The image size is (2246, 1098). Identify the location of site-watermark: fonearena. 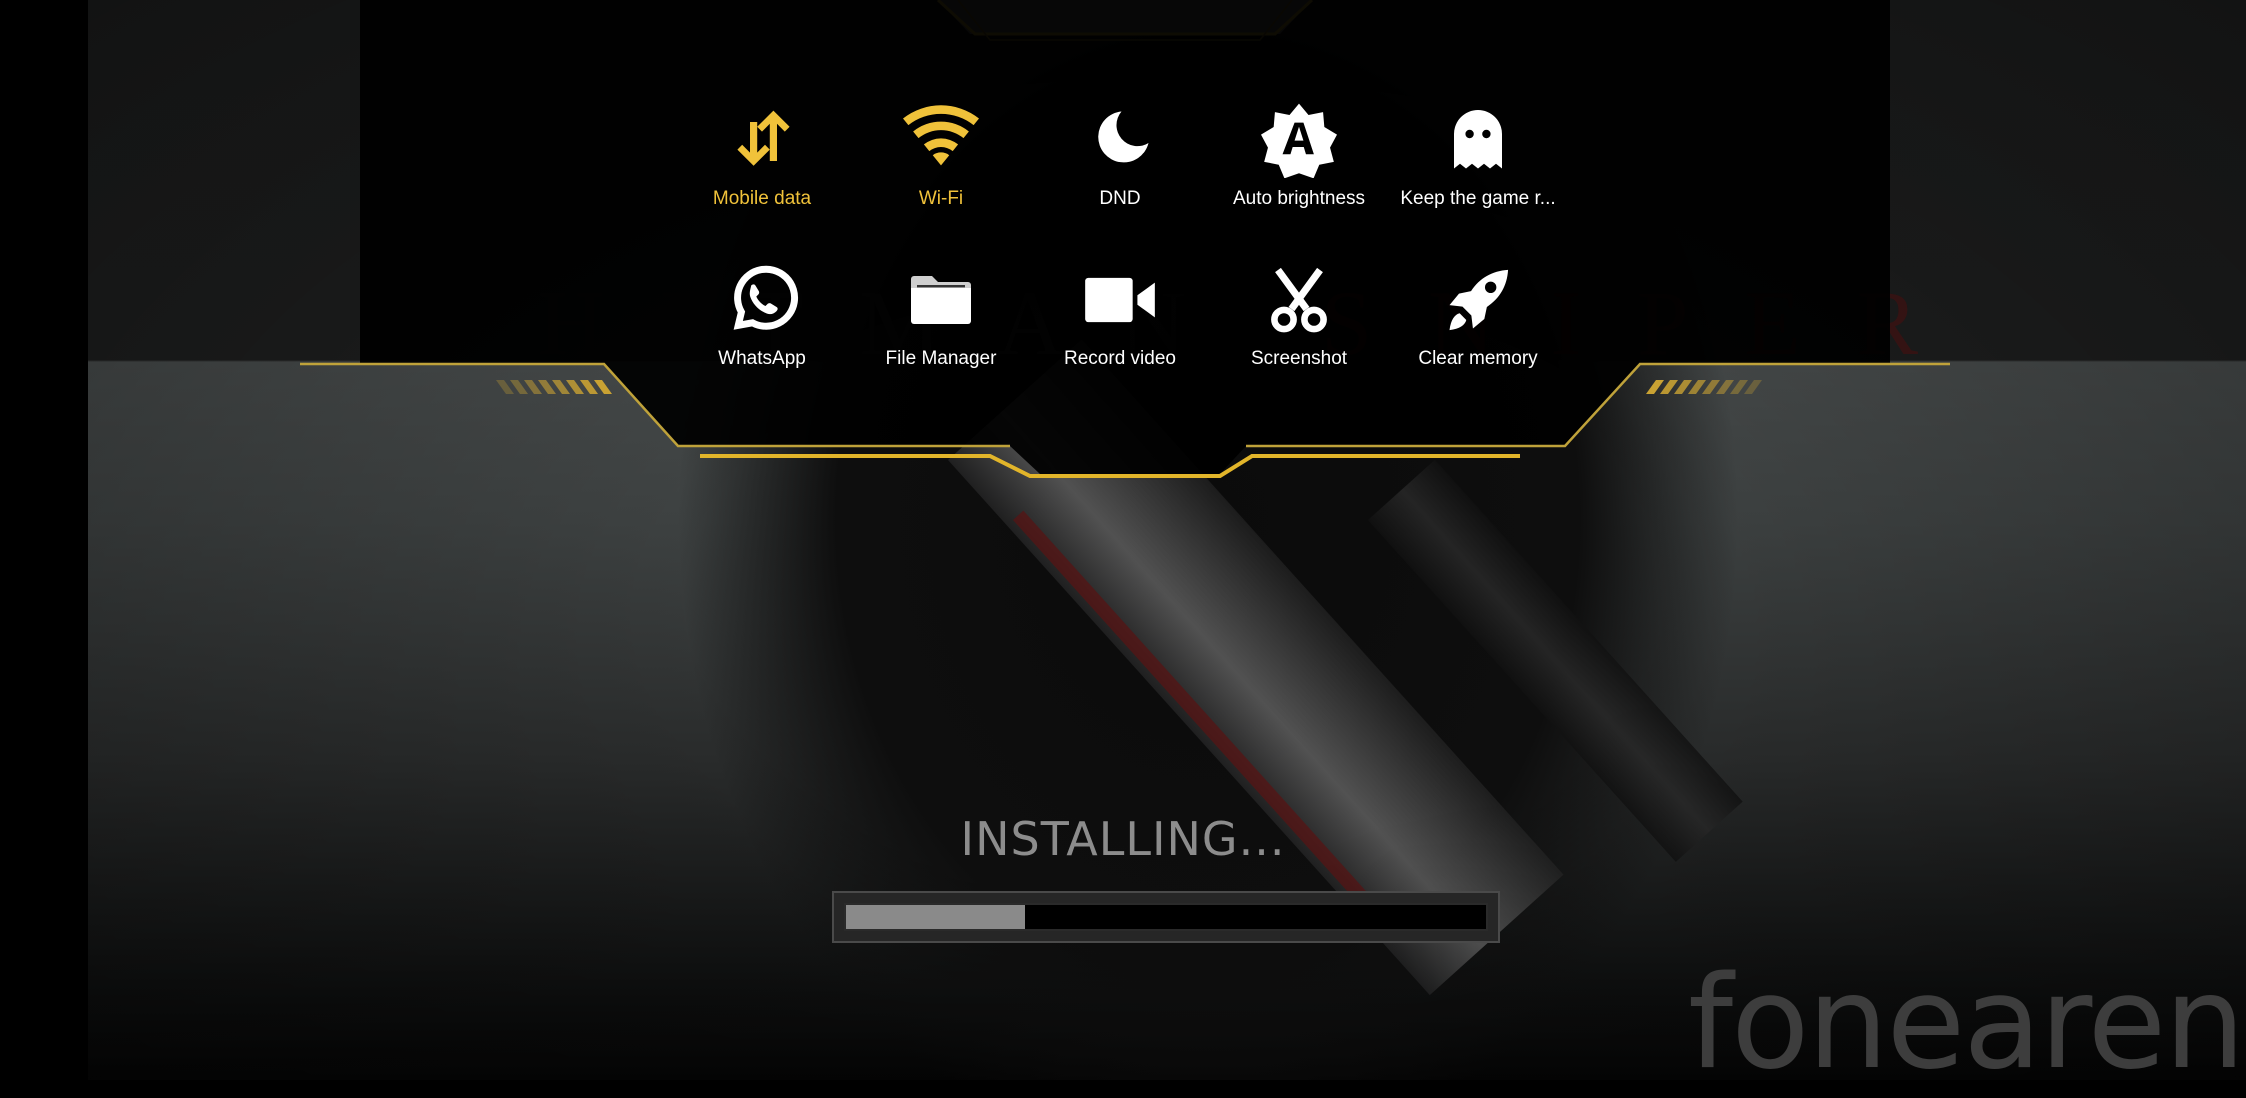
(1967, 1023).